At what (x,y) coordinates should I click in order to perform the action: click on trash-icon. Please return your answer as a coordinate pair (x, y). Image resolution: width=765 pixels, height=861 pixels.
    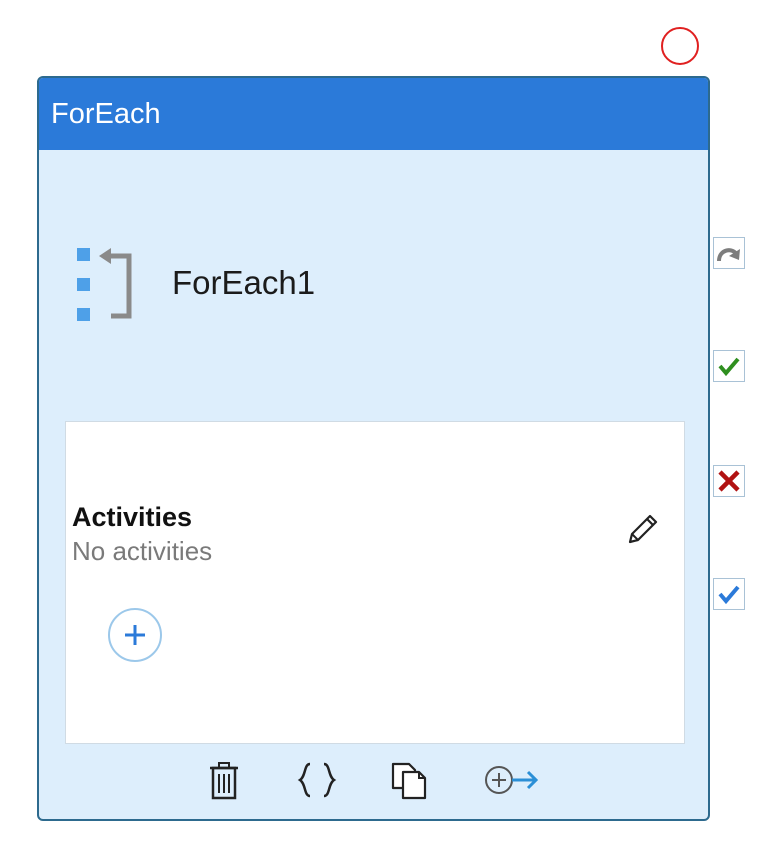
    Looking at the image, I should click on (224, 781).